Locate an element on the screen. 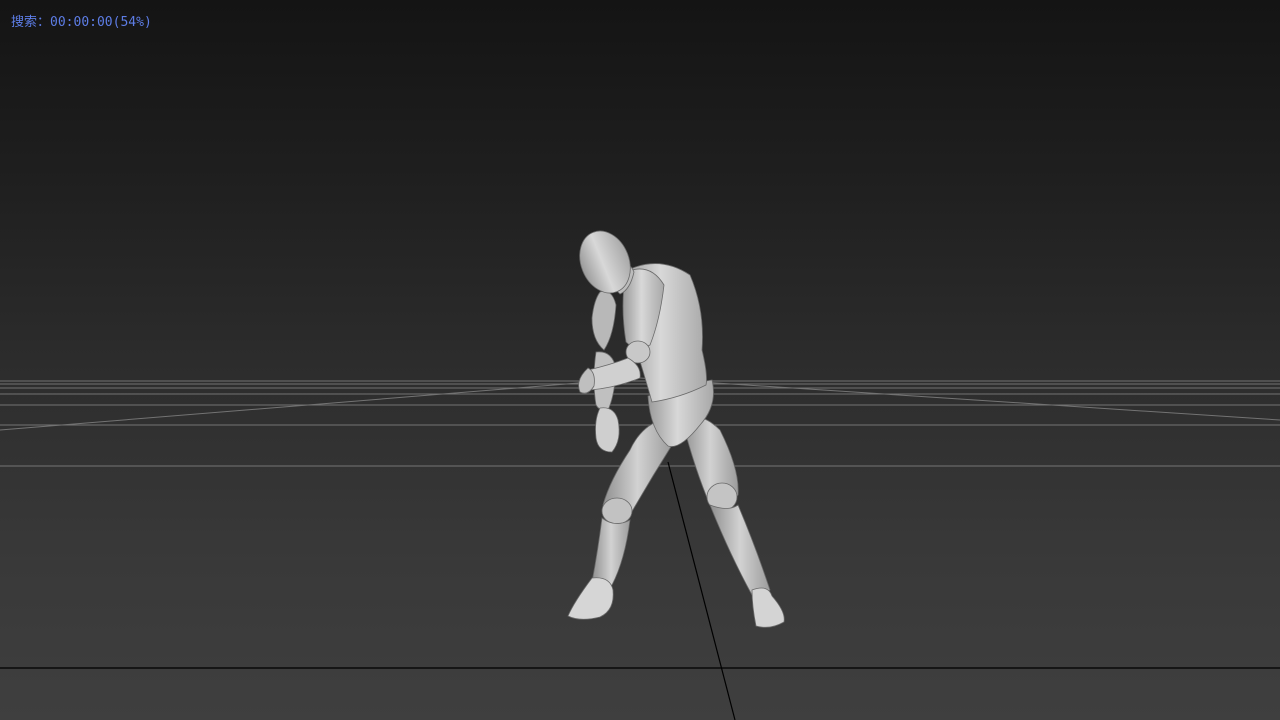  mannequin-left-hand is located at coordinates (607, 430).